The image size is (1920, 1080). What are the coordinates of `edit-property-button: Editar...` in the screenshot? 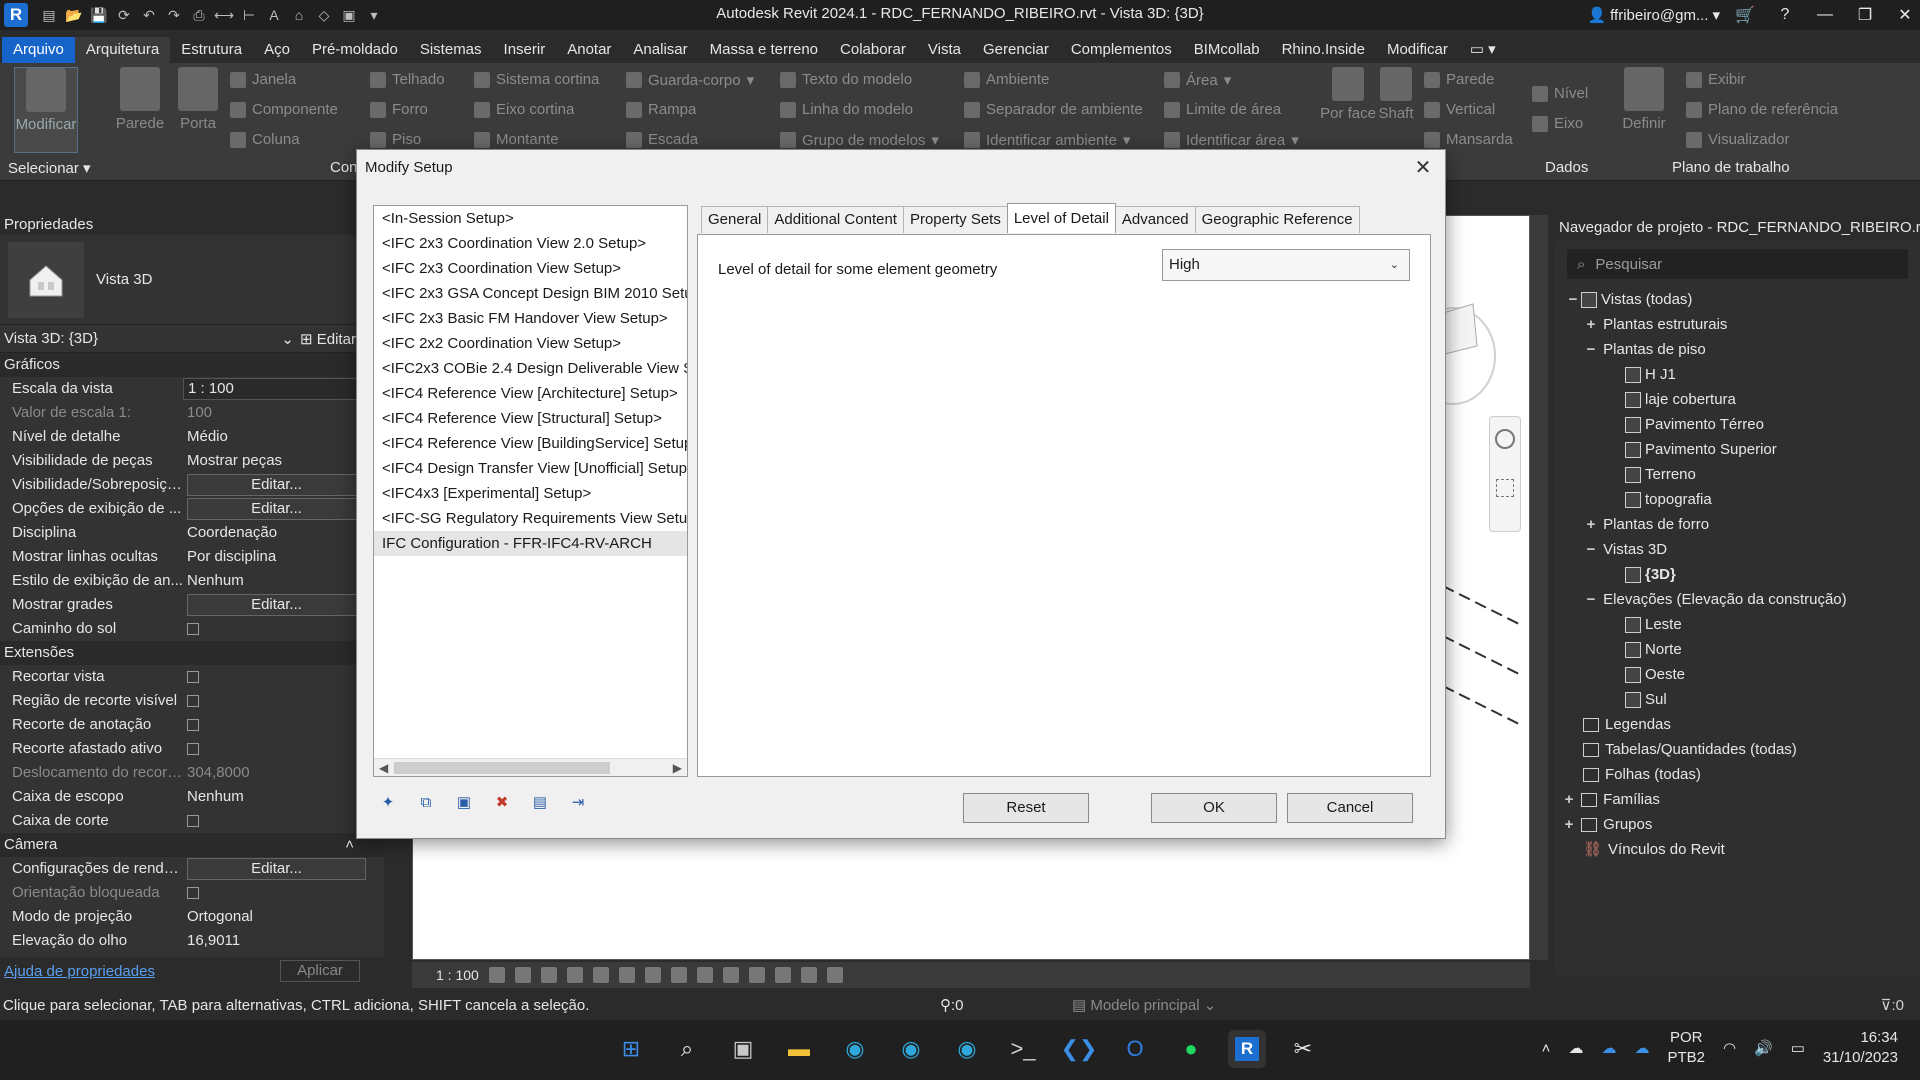 It's located at (276, 485).